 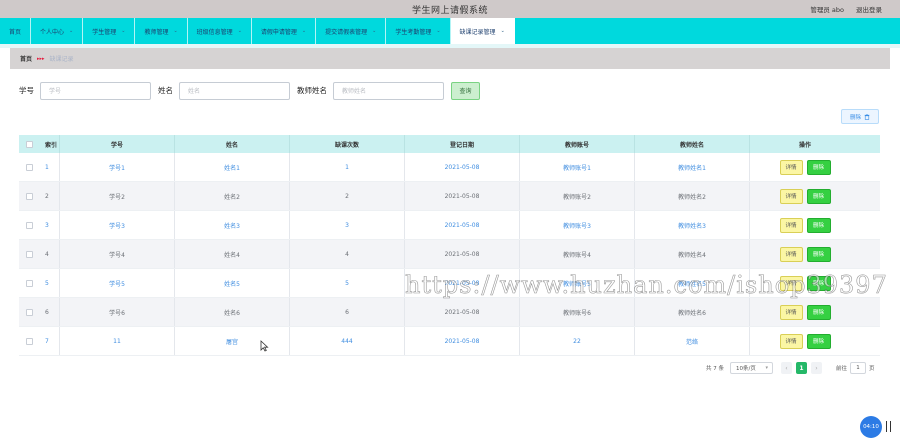 I want to click on prev-page-button: ‹, so click(x=786, y=368).